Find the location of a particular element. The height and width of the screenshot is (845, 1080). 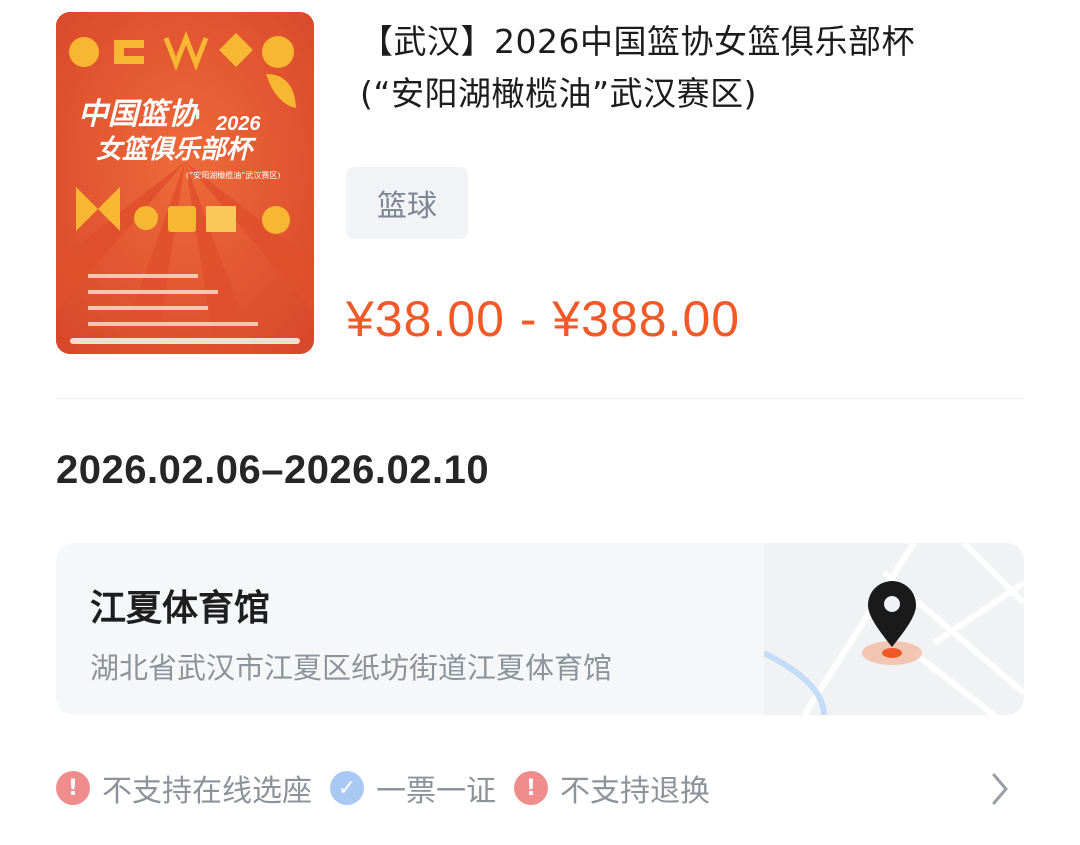

policy-item: ✓ 一票一证 is located at coordinates (413, 788).